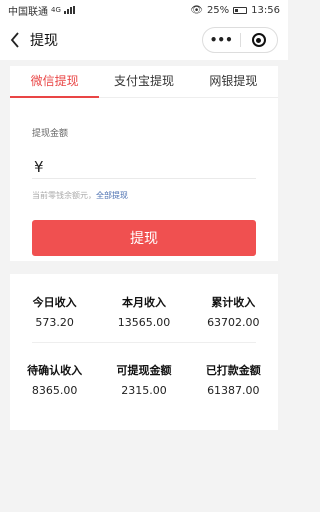 This screenshot has height=512, width=320. I want to click on carrier-label: 中国联通, so click(28, 12).